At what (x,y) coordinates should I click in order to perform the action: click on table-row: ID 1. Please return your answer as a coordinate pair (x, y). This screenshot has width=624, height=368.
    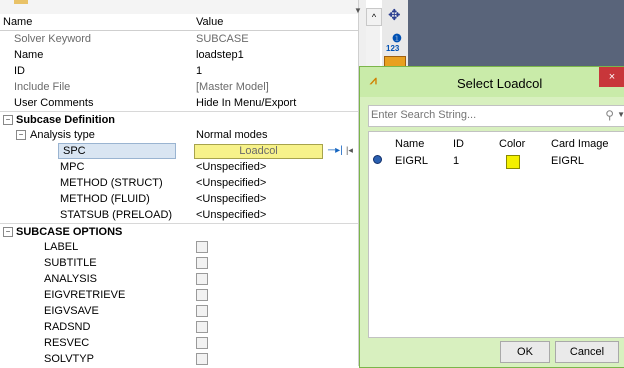
    Looking at the image, I should click on (179, 71).